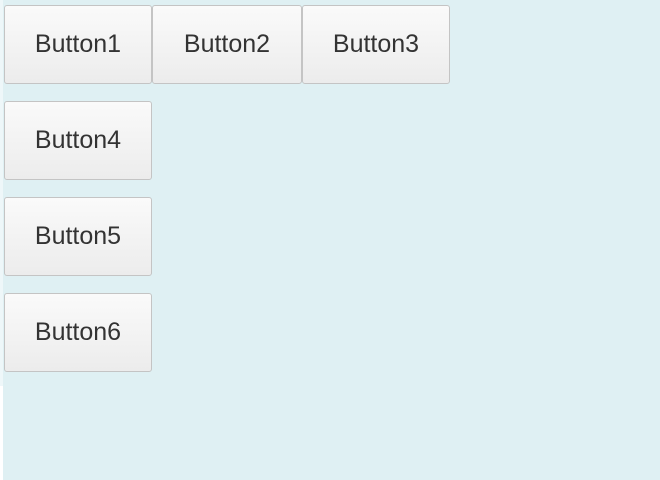  I want to click on button-3: Button3, so click(376, 44).